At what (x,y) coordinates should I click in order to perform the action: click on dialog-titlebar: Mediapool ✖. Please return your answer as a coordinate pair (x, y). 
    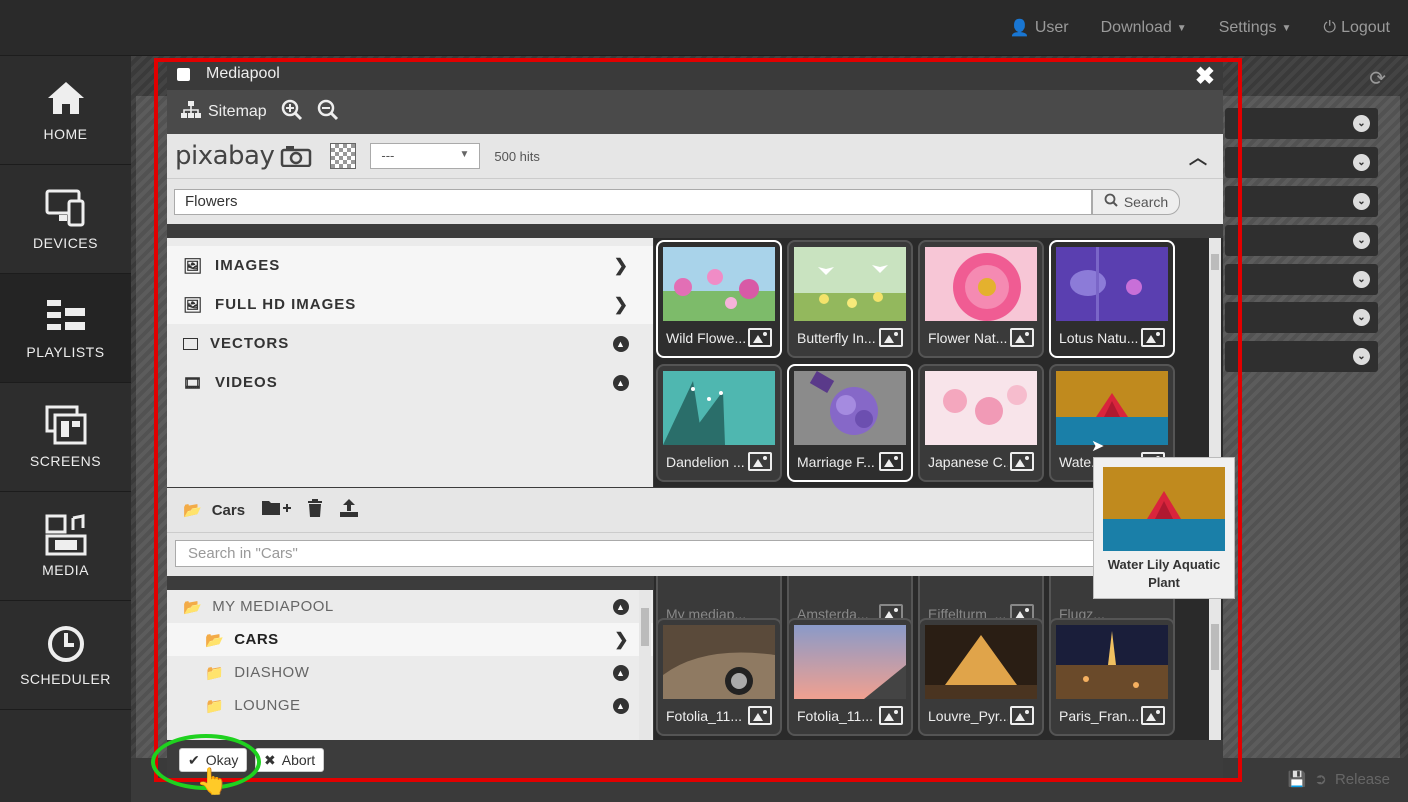
    Looking at the image, I should click on (695, 74).